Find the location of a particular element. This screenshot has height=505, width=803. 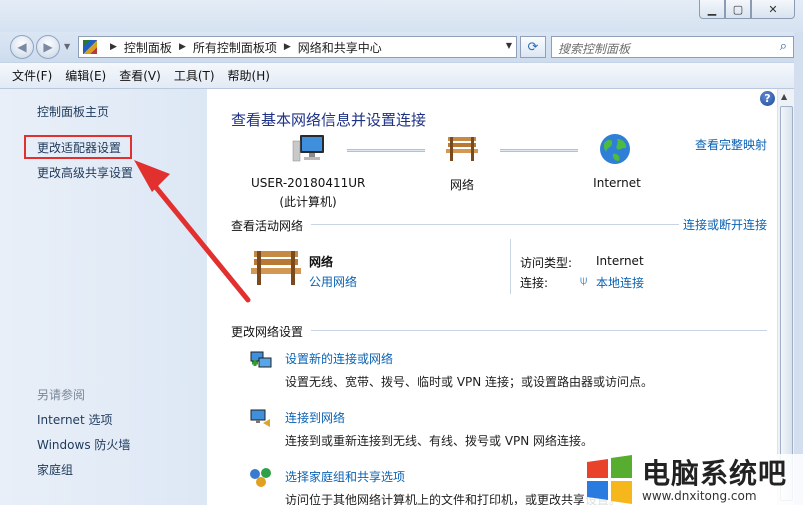

connect-to-network-link: 连接到网络 is located at coordinates (315, 417).